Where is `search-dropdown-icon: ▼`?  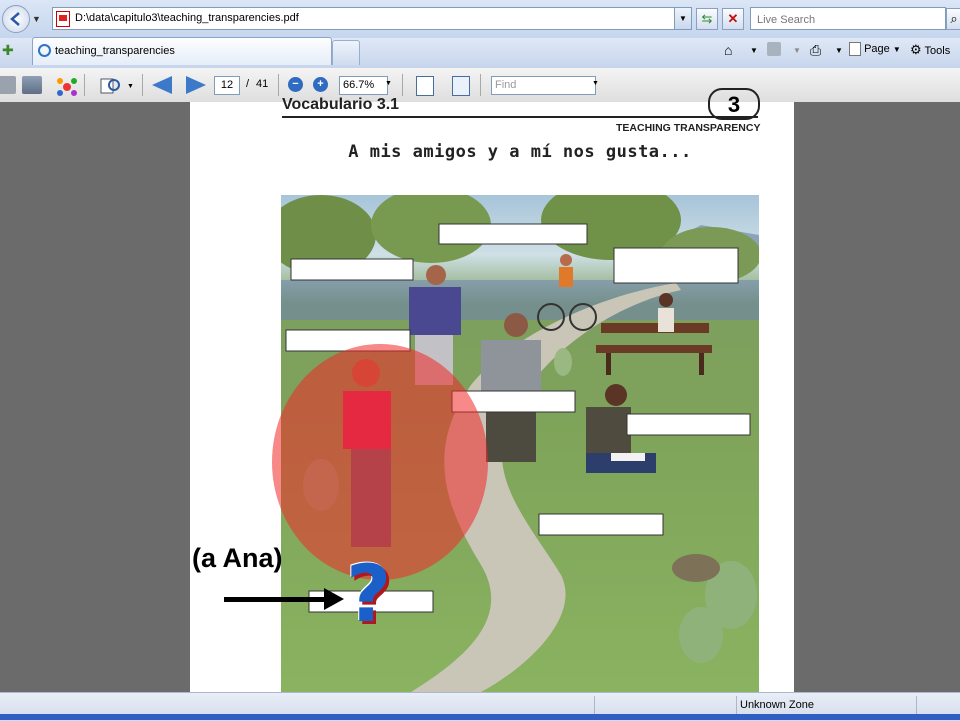
search-dropdown-icon: ▼ is located at coordinates (130, 86).